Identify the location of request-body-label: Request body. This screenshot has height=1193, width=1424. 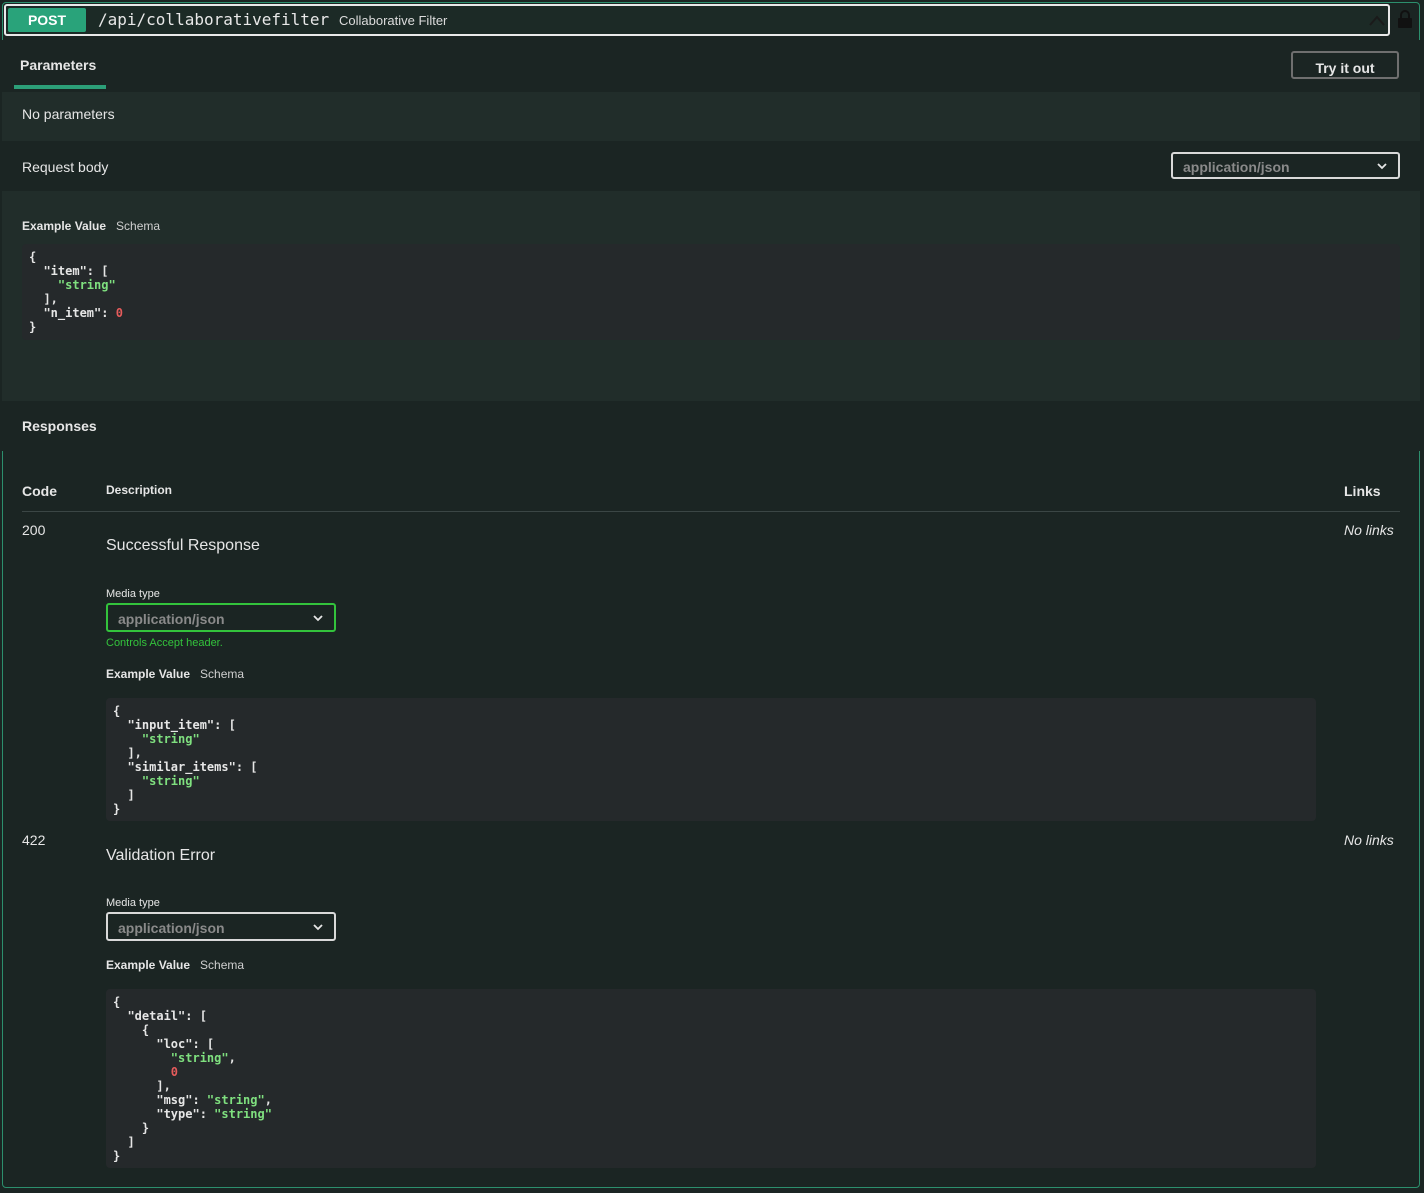
(65, 167).